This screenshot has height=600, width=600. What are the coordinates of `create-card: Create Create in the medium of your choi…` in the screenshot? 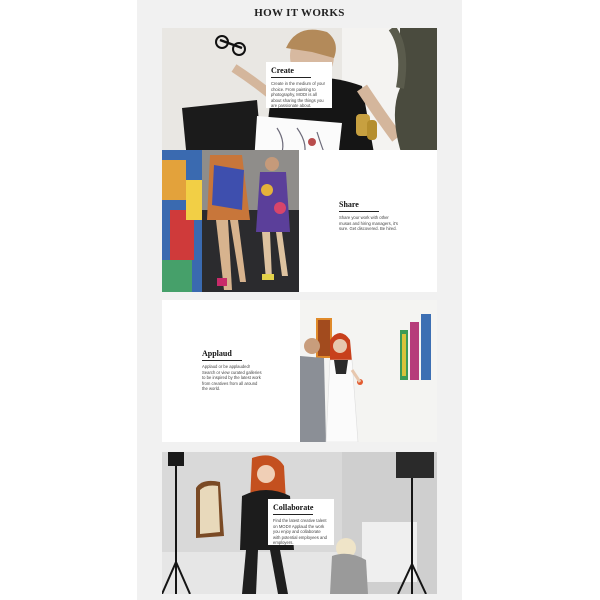 It's located at (299, 85).